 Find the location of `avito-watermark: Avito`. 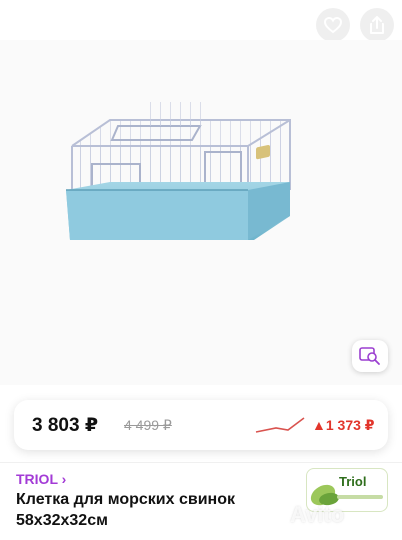

avito-watermark: Avito is located at coordinates (317, 514).